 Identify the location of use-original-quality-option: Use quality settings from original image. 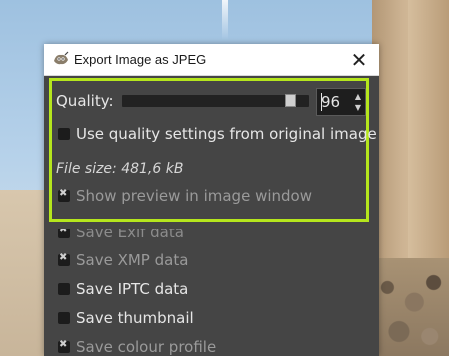
(217, 134).